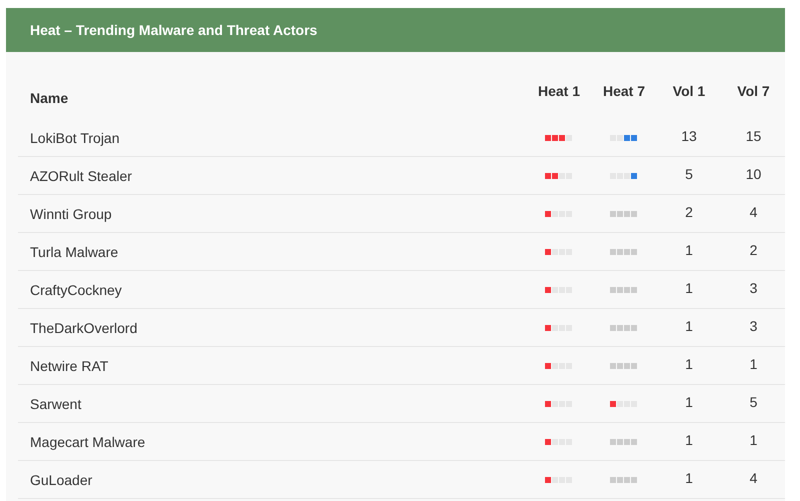  What do you see at coordinates (49, 97) in the screenshot?
I see `column-header: Name` at bounding box center [49, 97].